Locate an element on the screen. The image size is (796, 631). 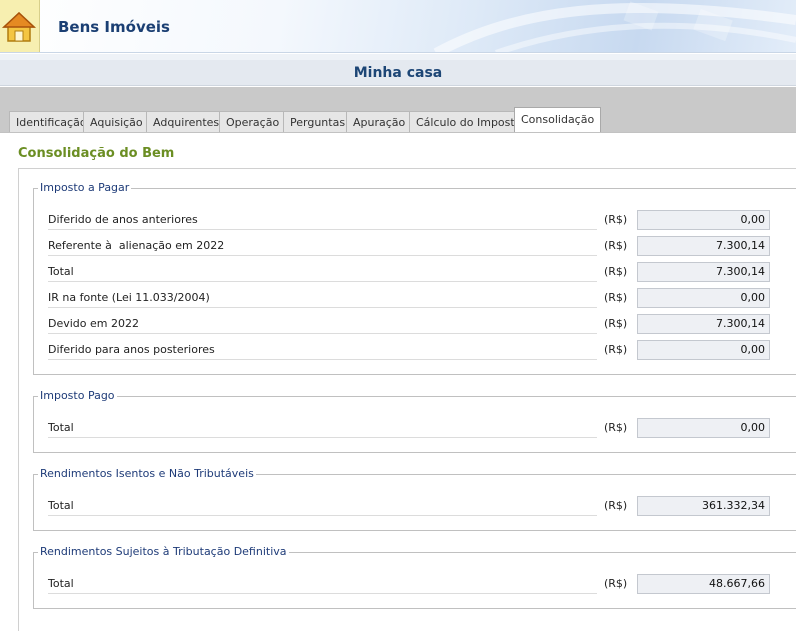
row-diferido-anos-anteriores: Diferido de anos anteriores (R$) 0,00 is located at coordinates (409, 220).